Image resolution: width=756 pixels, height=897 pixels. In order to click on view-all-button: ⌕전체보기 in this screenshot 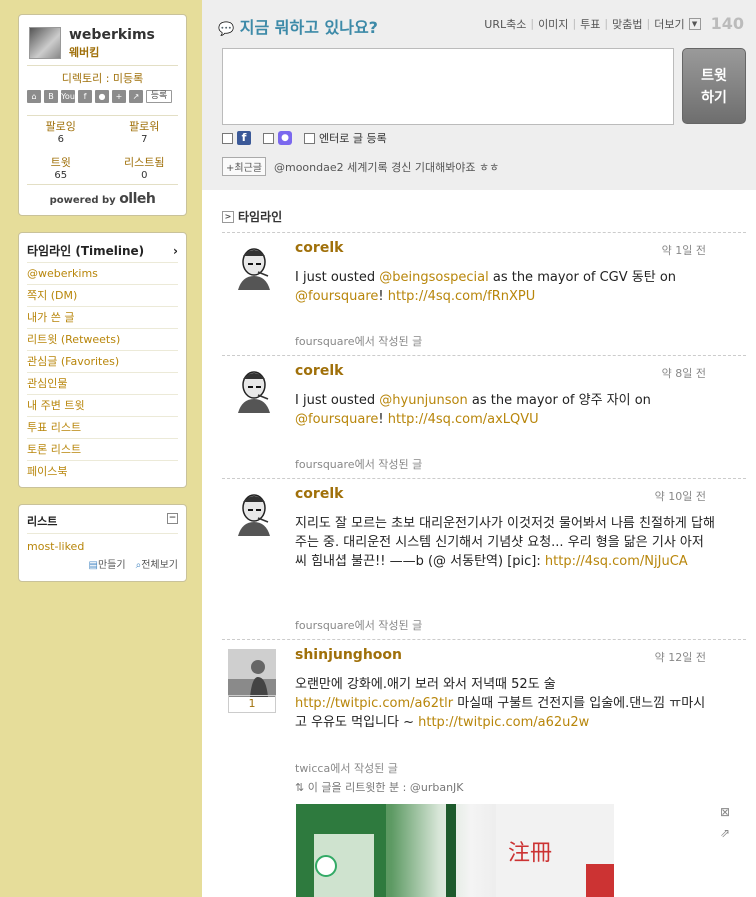, I will do `click(157, 563)`.